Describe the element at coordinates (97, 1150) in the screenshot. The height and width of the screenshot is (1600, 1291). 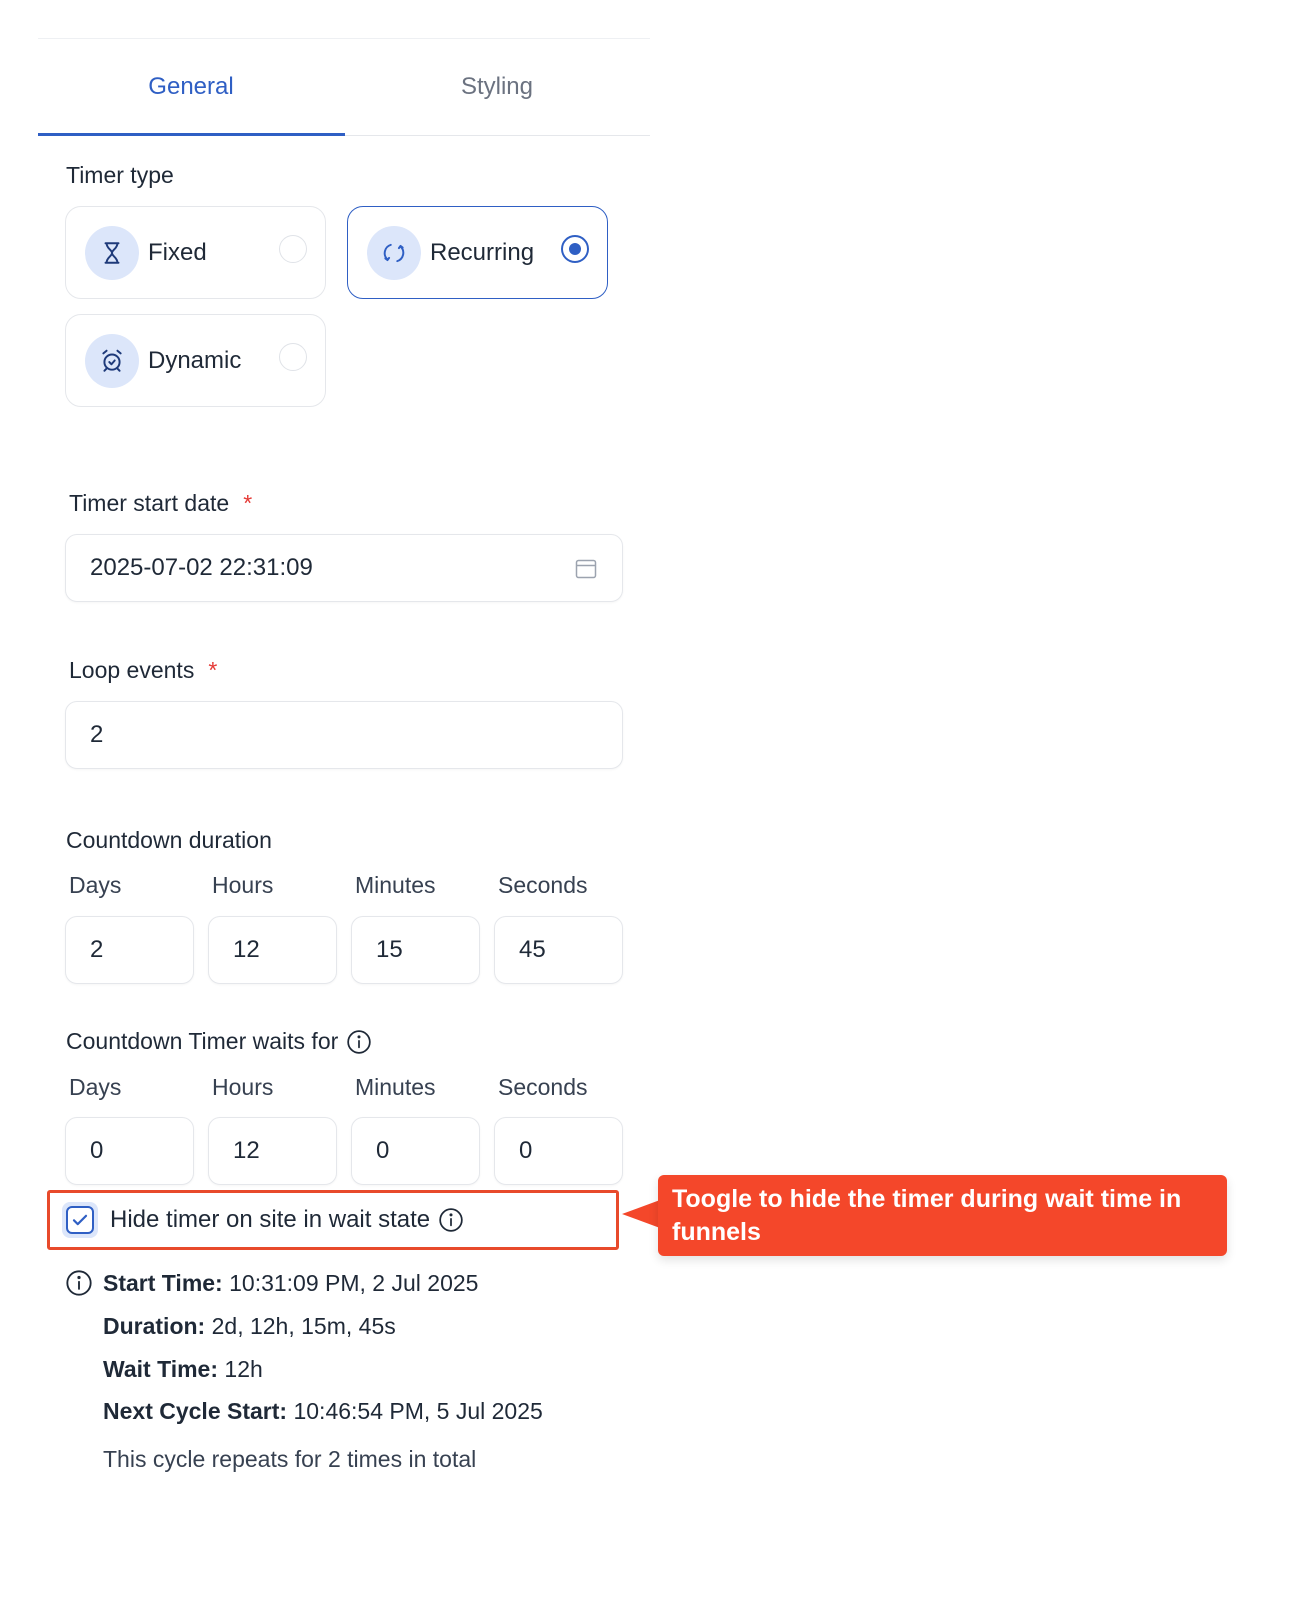
I see `wait-days-value: 0` at that location.